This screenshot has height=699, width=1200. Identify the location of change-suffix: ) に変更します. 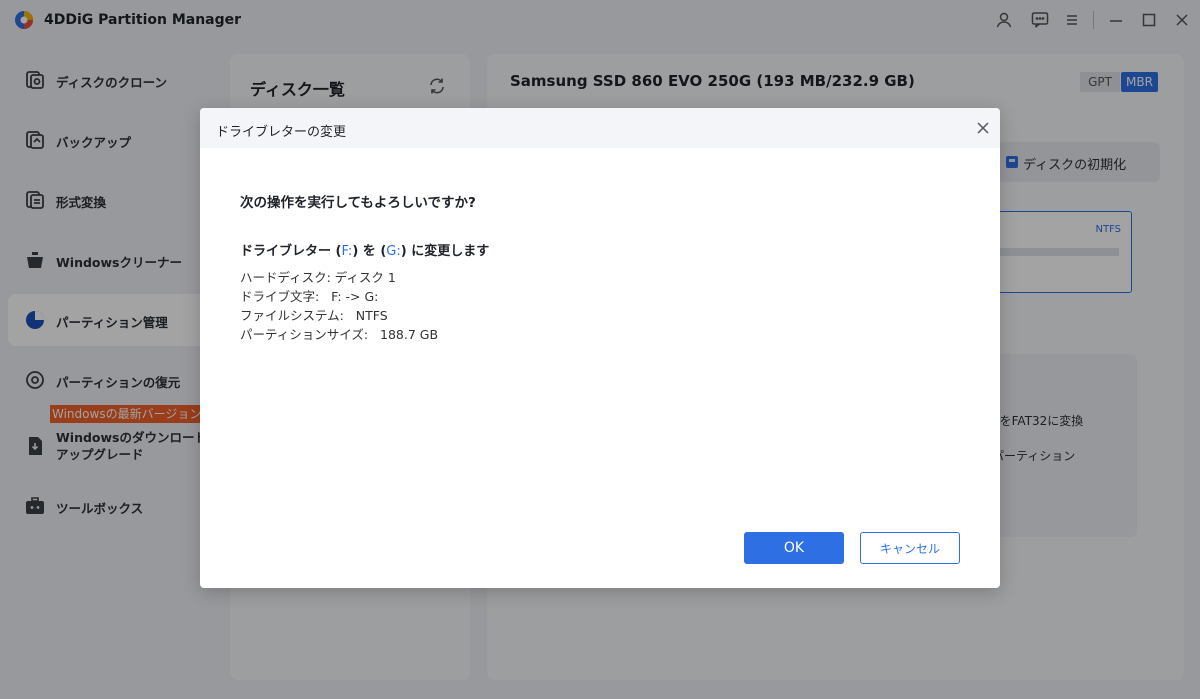
(445, 251).